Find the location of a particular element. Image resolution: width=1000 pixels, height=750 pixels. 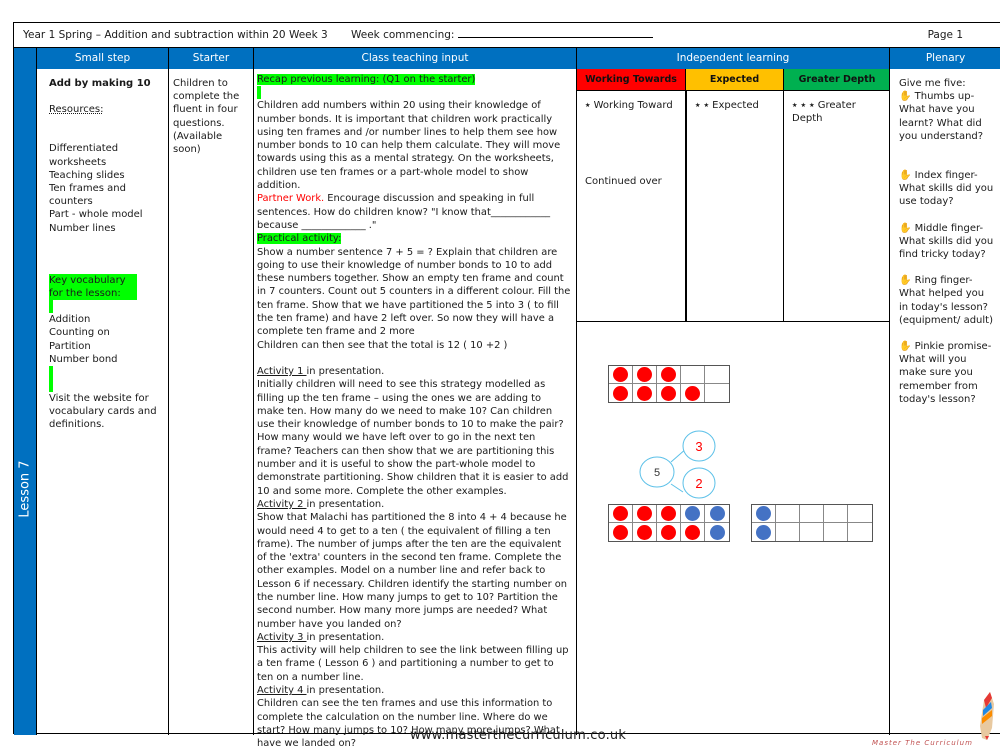

ten-frame-bottom-left is located at coordinates (669, 523).